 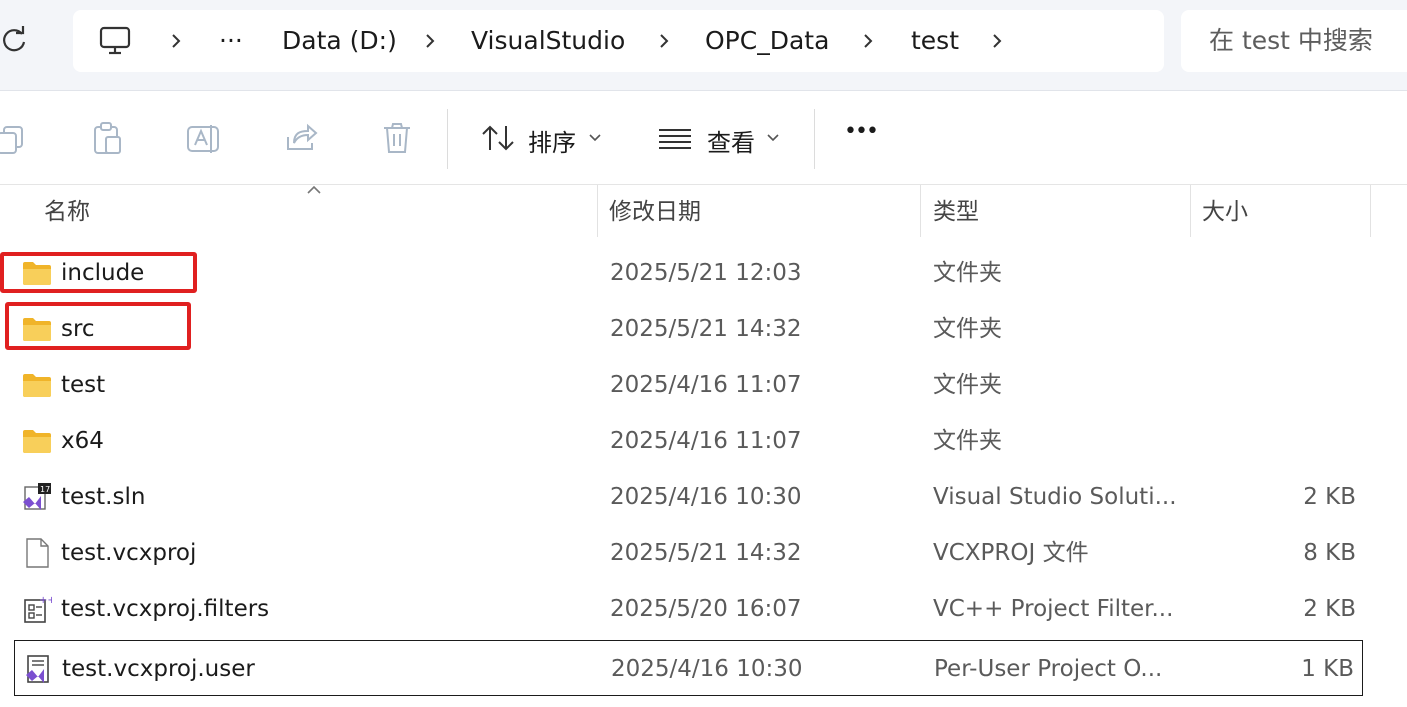 I want to click on view-label: 查看, so click(x=731, y=143).